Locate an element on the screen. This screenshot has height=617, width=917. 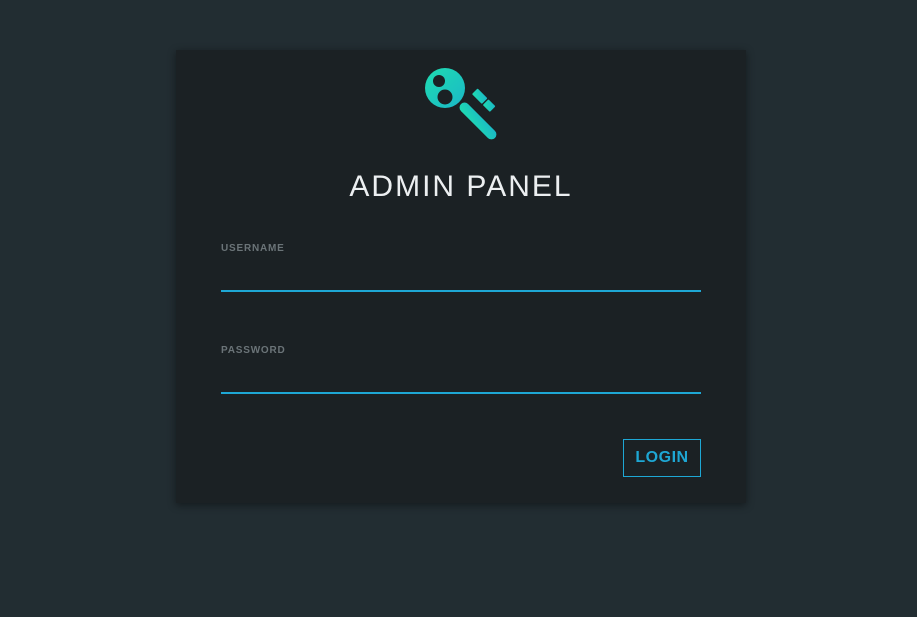
page-title: ADMIN PANEL is located at coordinates (461, 186).